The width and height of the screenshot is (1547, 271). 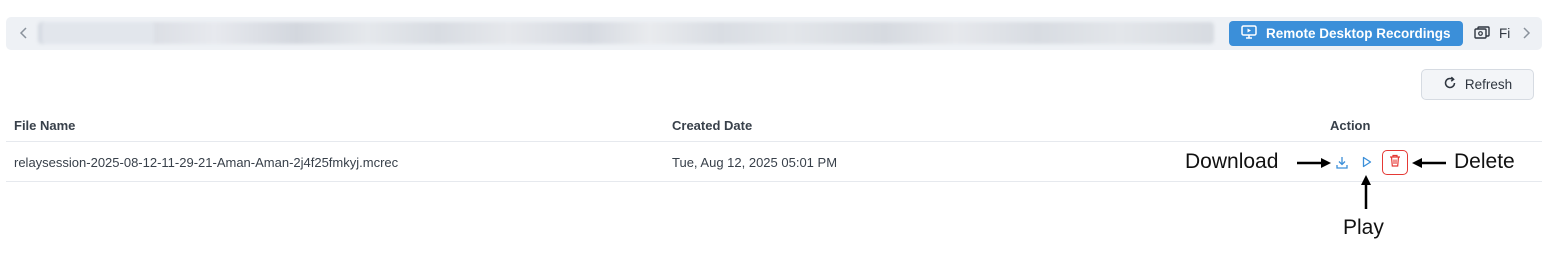 I want to click on arrow-to-download, so click(x=1314, y=163).